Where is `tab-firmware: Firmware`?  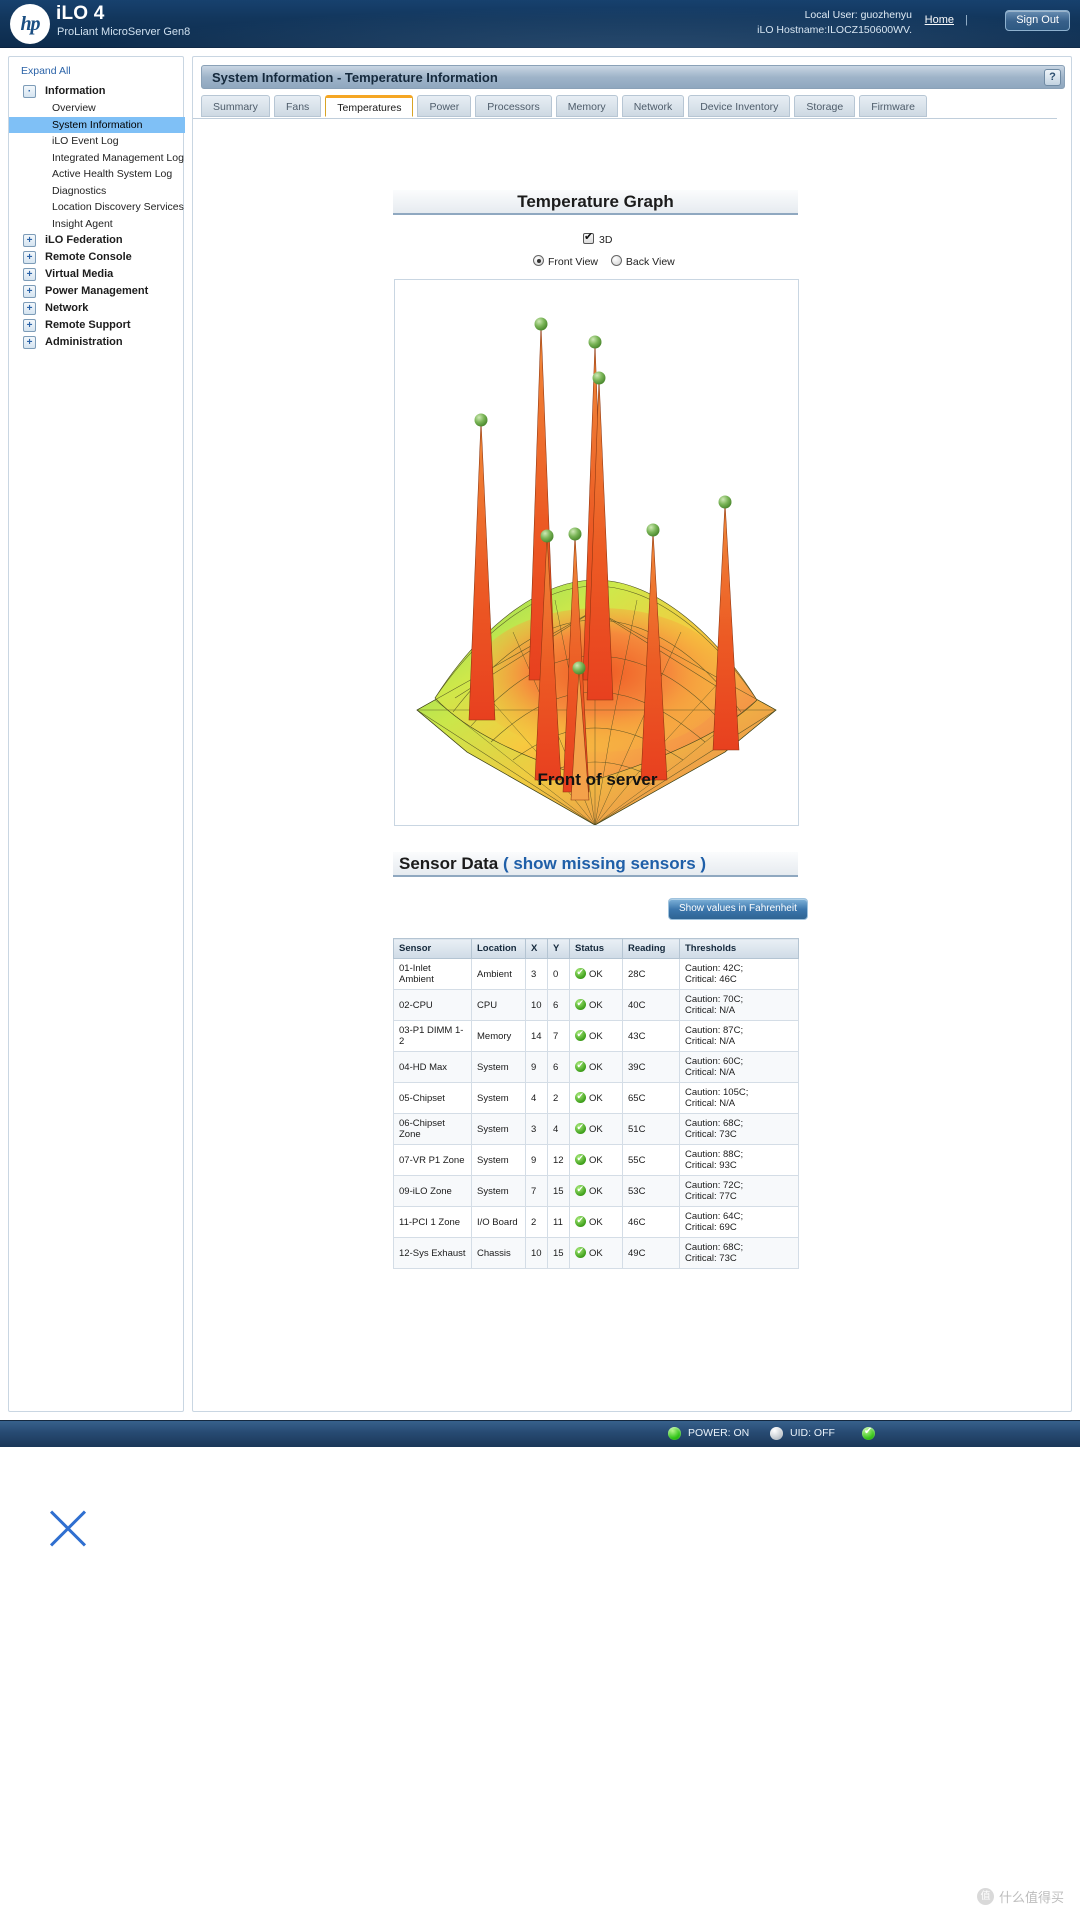
tab-firmware: Firmware is located at coordinates (893, 106).